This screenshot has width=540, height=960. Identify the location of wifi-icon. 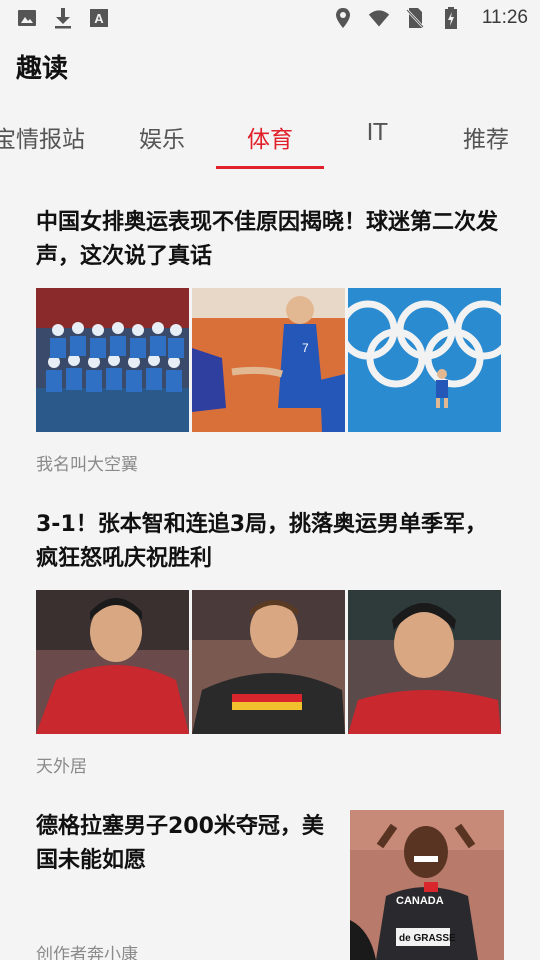
(379, 18).